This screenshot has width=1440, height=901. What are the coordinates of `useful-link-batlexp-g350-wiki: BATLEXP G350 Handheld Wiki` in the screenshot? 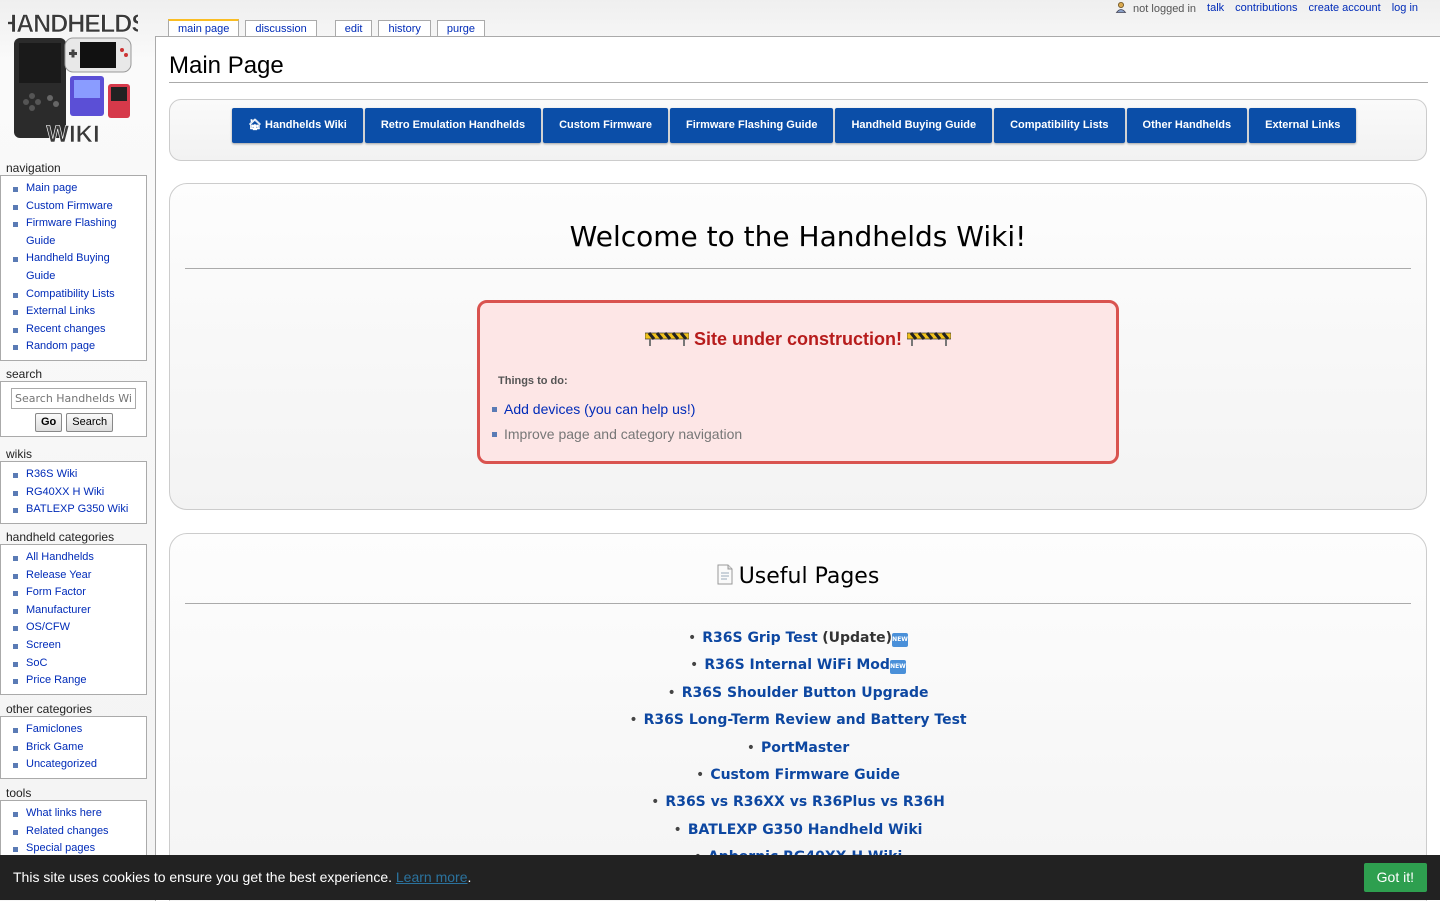 It's located at (805, 830).